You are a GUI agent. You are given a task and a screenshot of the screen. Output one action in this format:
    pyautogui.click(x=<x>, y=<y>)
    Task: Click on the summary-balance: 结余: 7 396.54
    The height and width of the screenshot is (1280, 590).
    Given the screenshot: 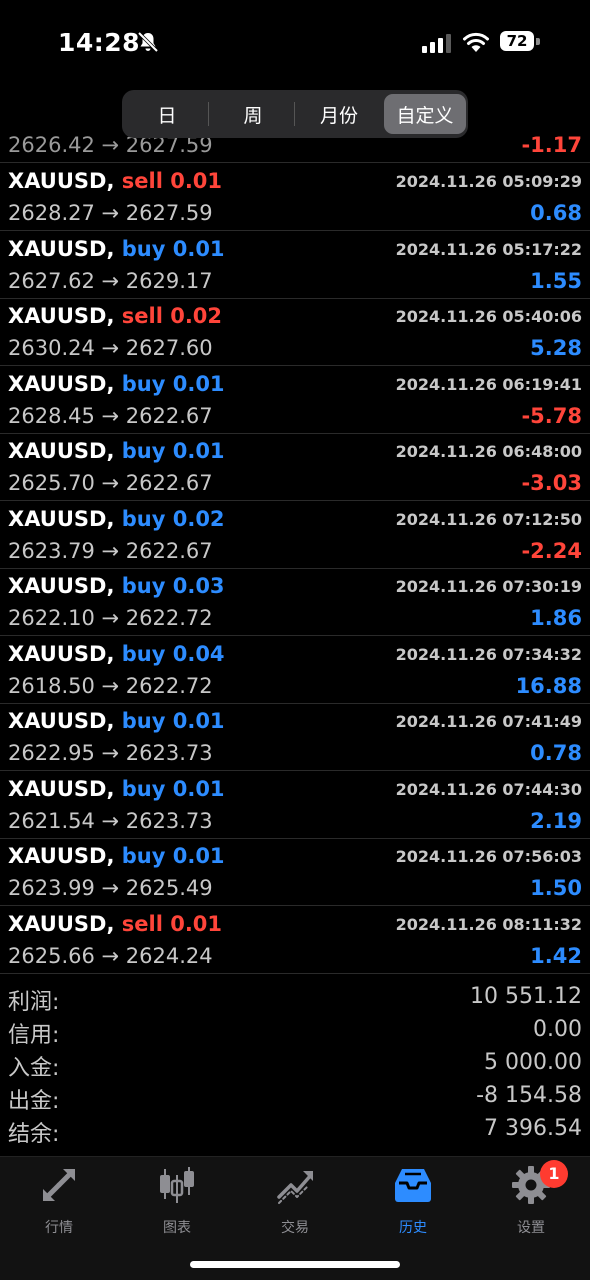 What is the action you would take?
    pyautogui.click(x=295, y=1131)
    